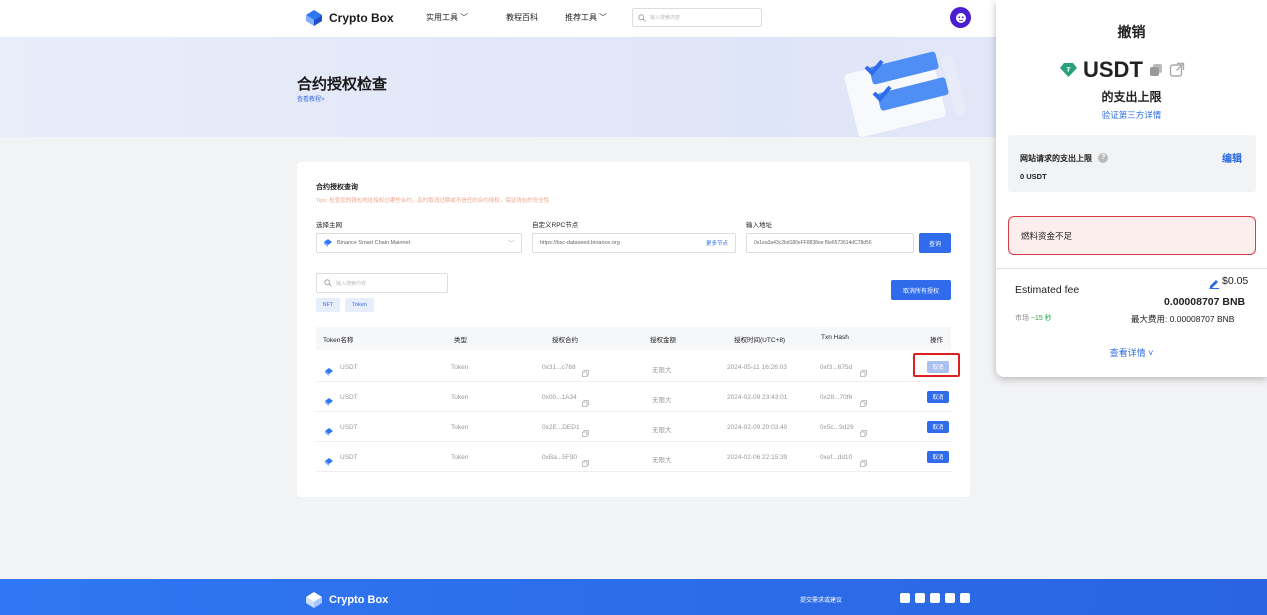  Describe the element at coordinates (1041, 318) in the screenshot. I see `market-time: ~15 秒` at that location.